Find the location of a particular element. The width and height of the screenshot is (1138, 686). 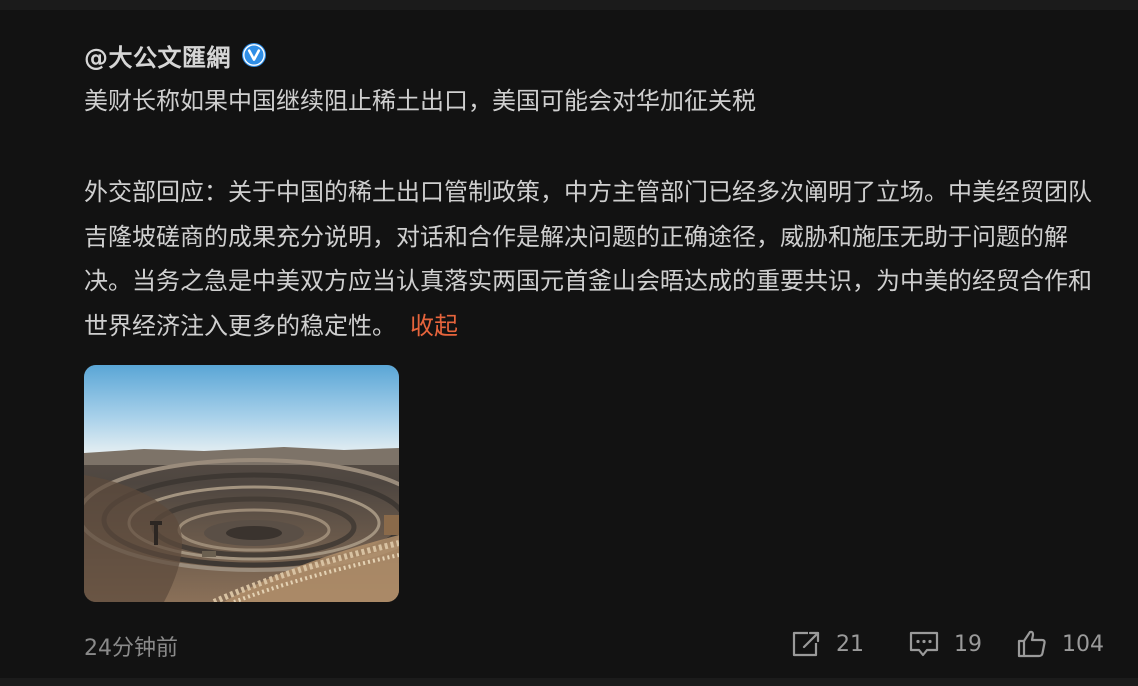

mine-photo-icon is located at coordinates (241, 483).